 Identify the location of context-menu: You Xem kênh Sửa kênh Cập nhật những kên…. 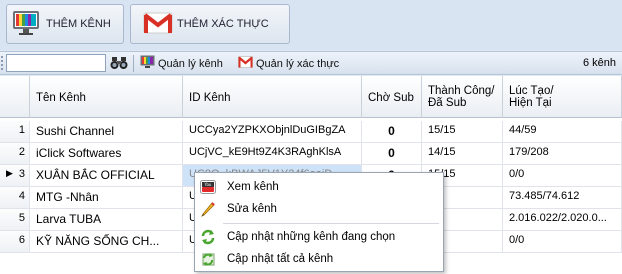
(319, 222).